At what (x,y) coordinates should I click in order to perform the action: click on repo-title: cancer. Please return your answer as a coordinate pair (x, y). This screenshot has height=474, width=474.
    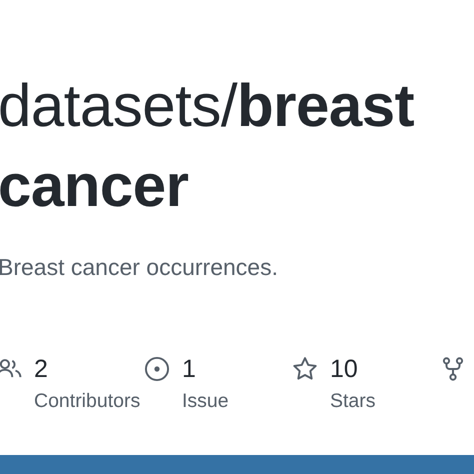
    Looking at the image, I should click on (94, 185).